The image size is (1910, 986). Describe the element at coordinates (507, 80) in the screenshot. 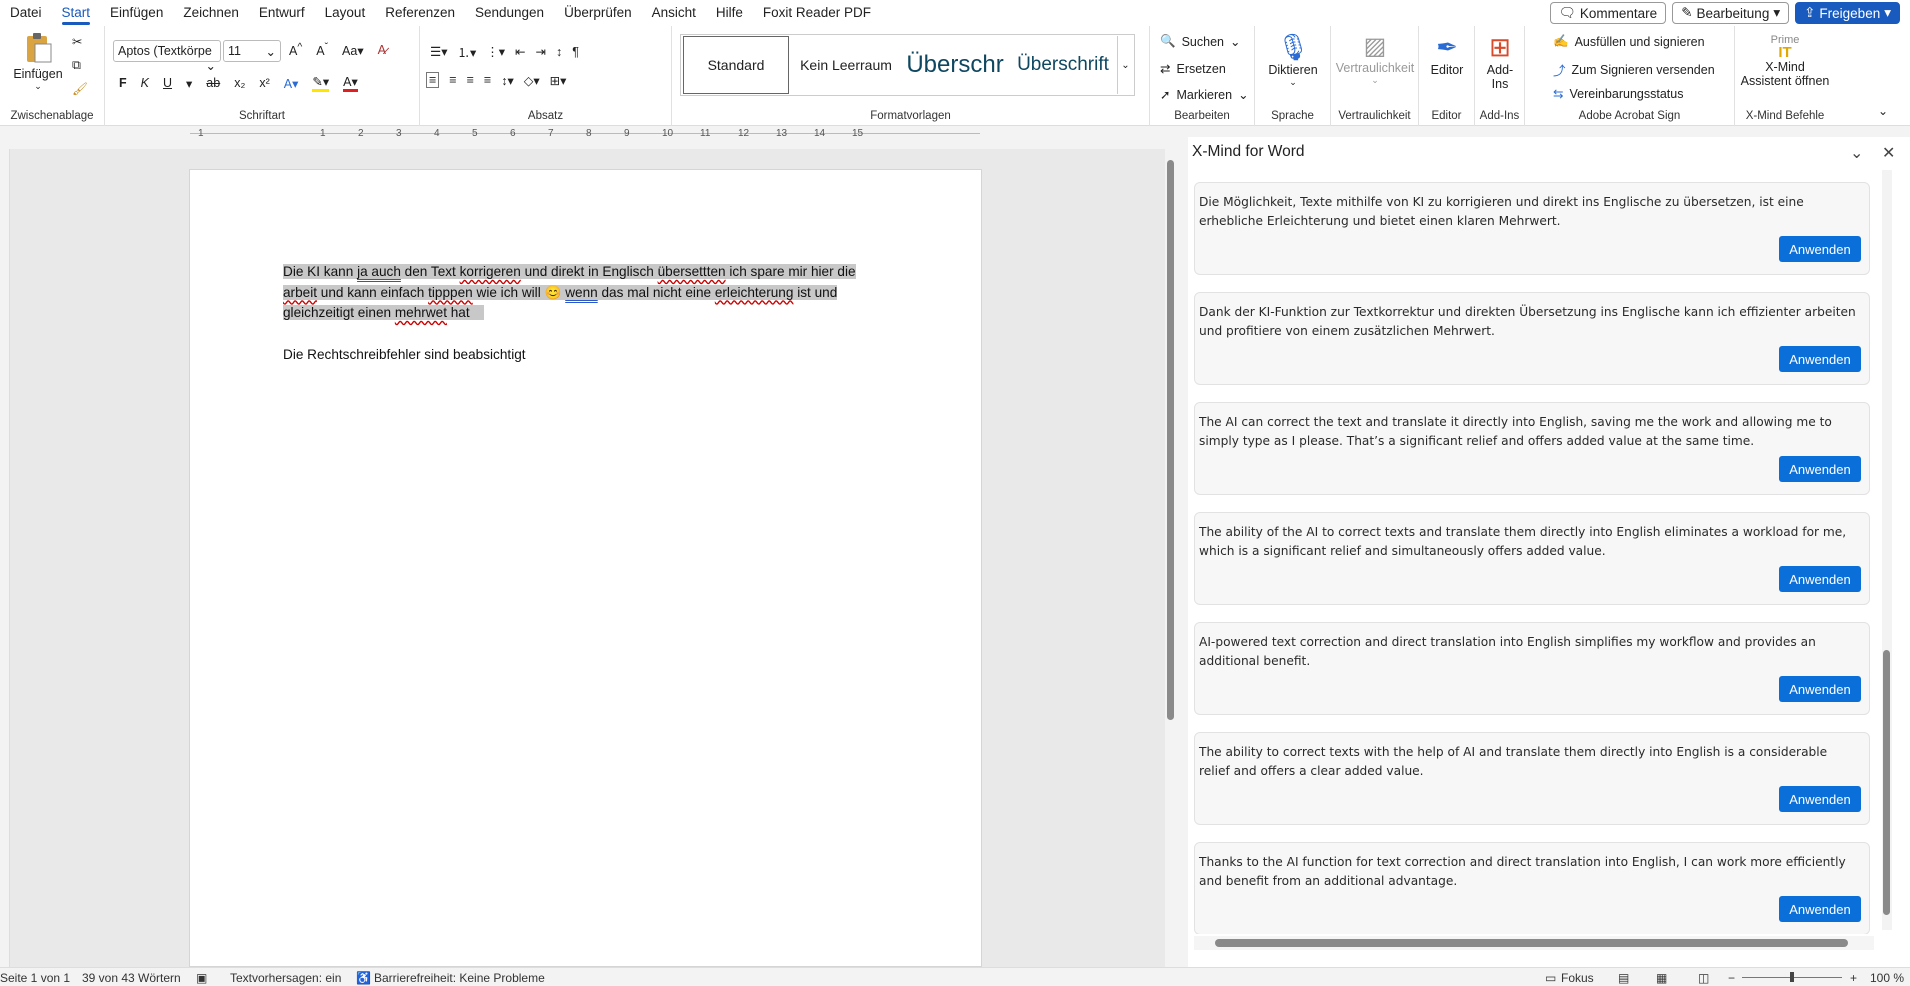

I see `line-spacing-icon: ↕▾` at that location.